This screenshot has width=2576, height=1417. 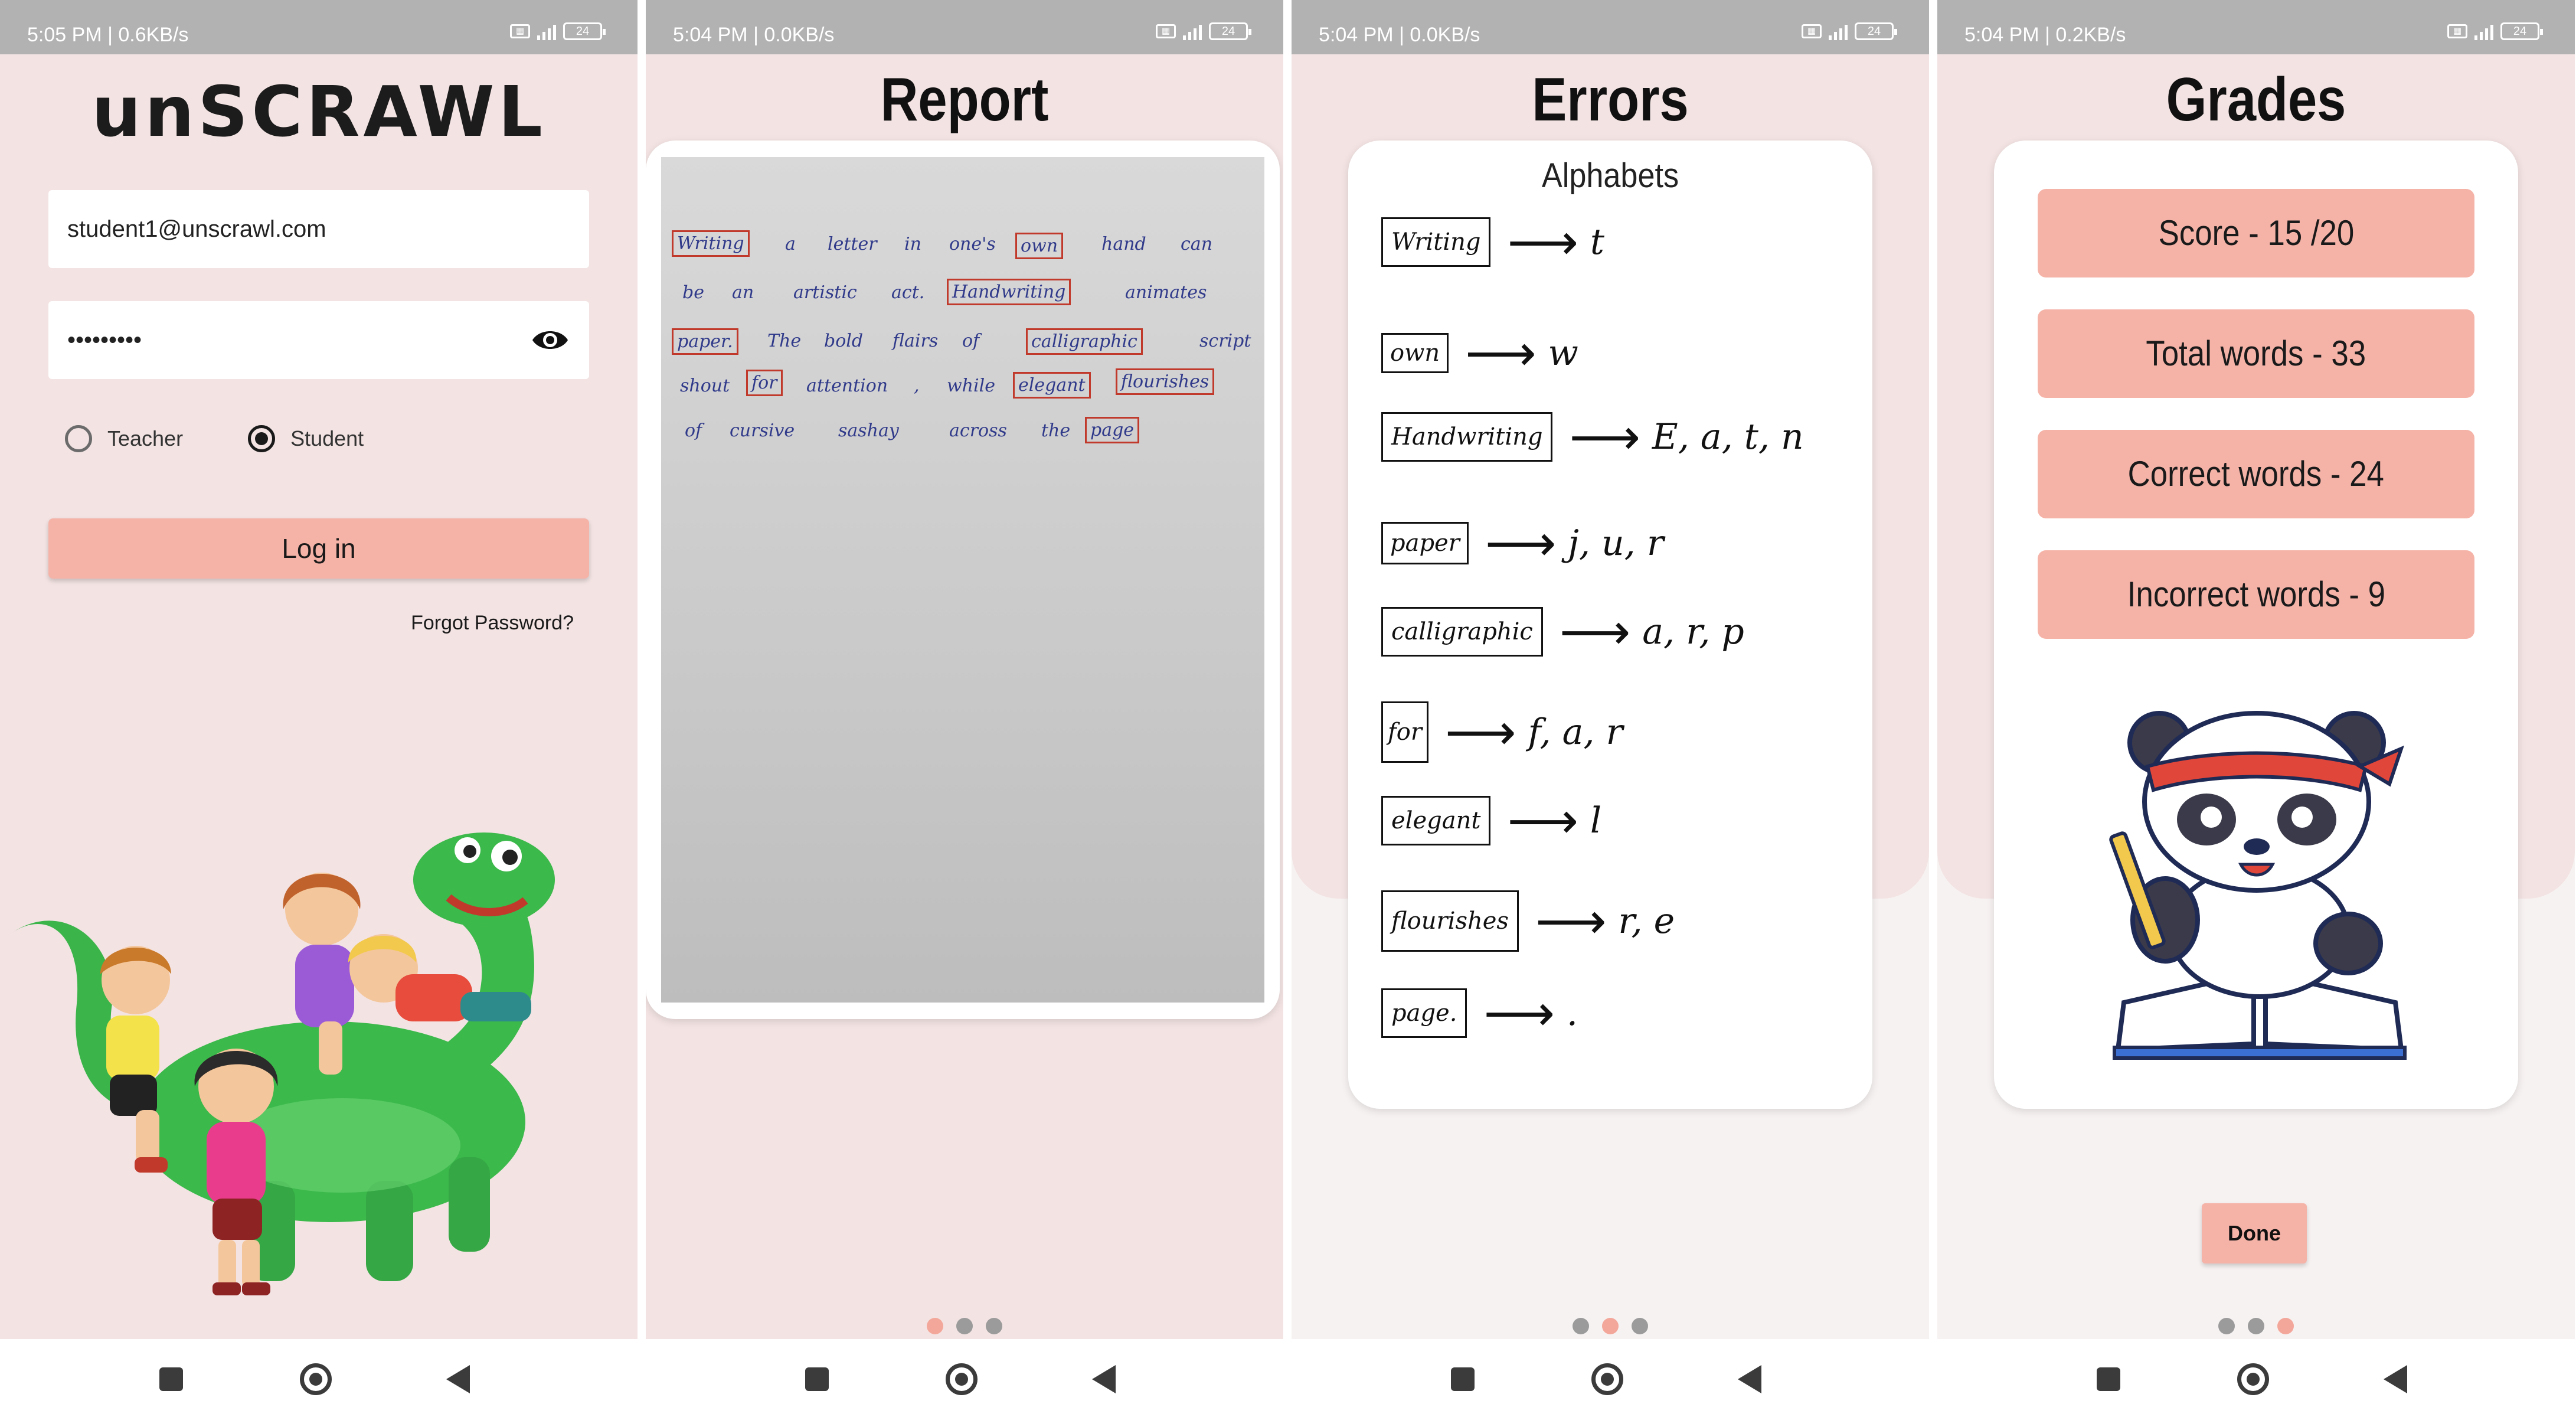 I want to click on flagged-word: elegant, so click(x=1052, y=386).